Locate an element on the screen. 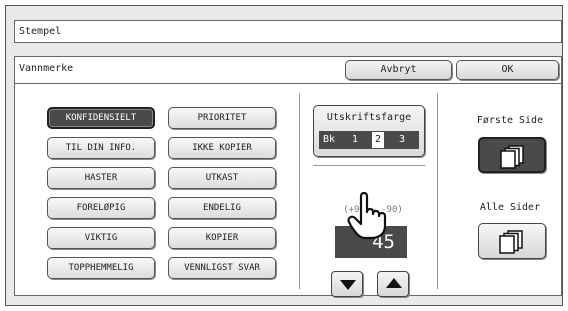 Image resolution: width=568 pixels, height=311 pixels. color-option-bk: Bk is located at coordinates (329, 139).